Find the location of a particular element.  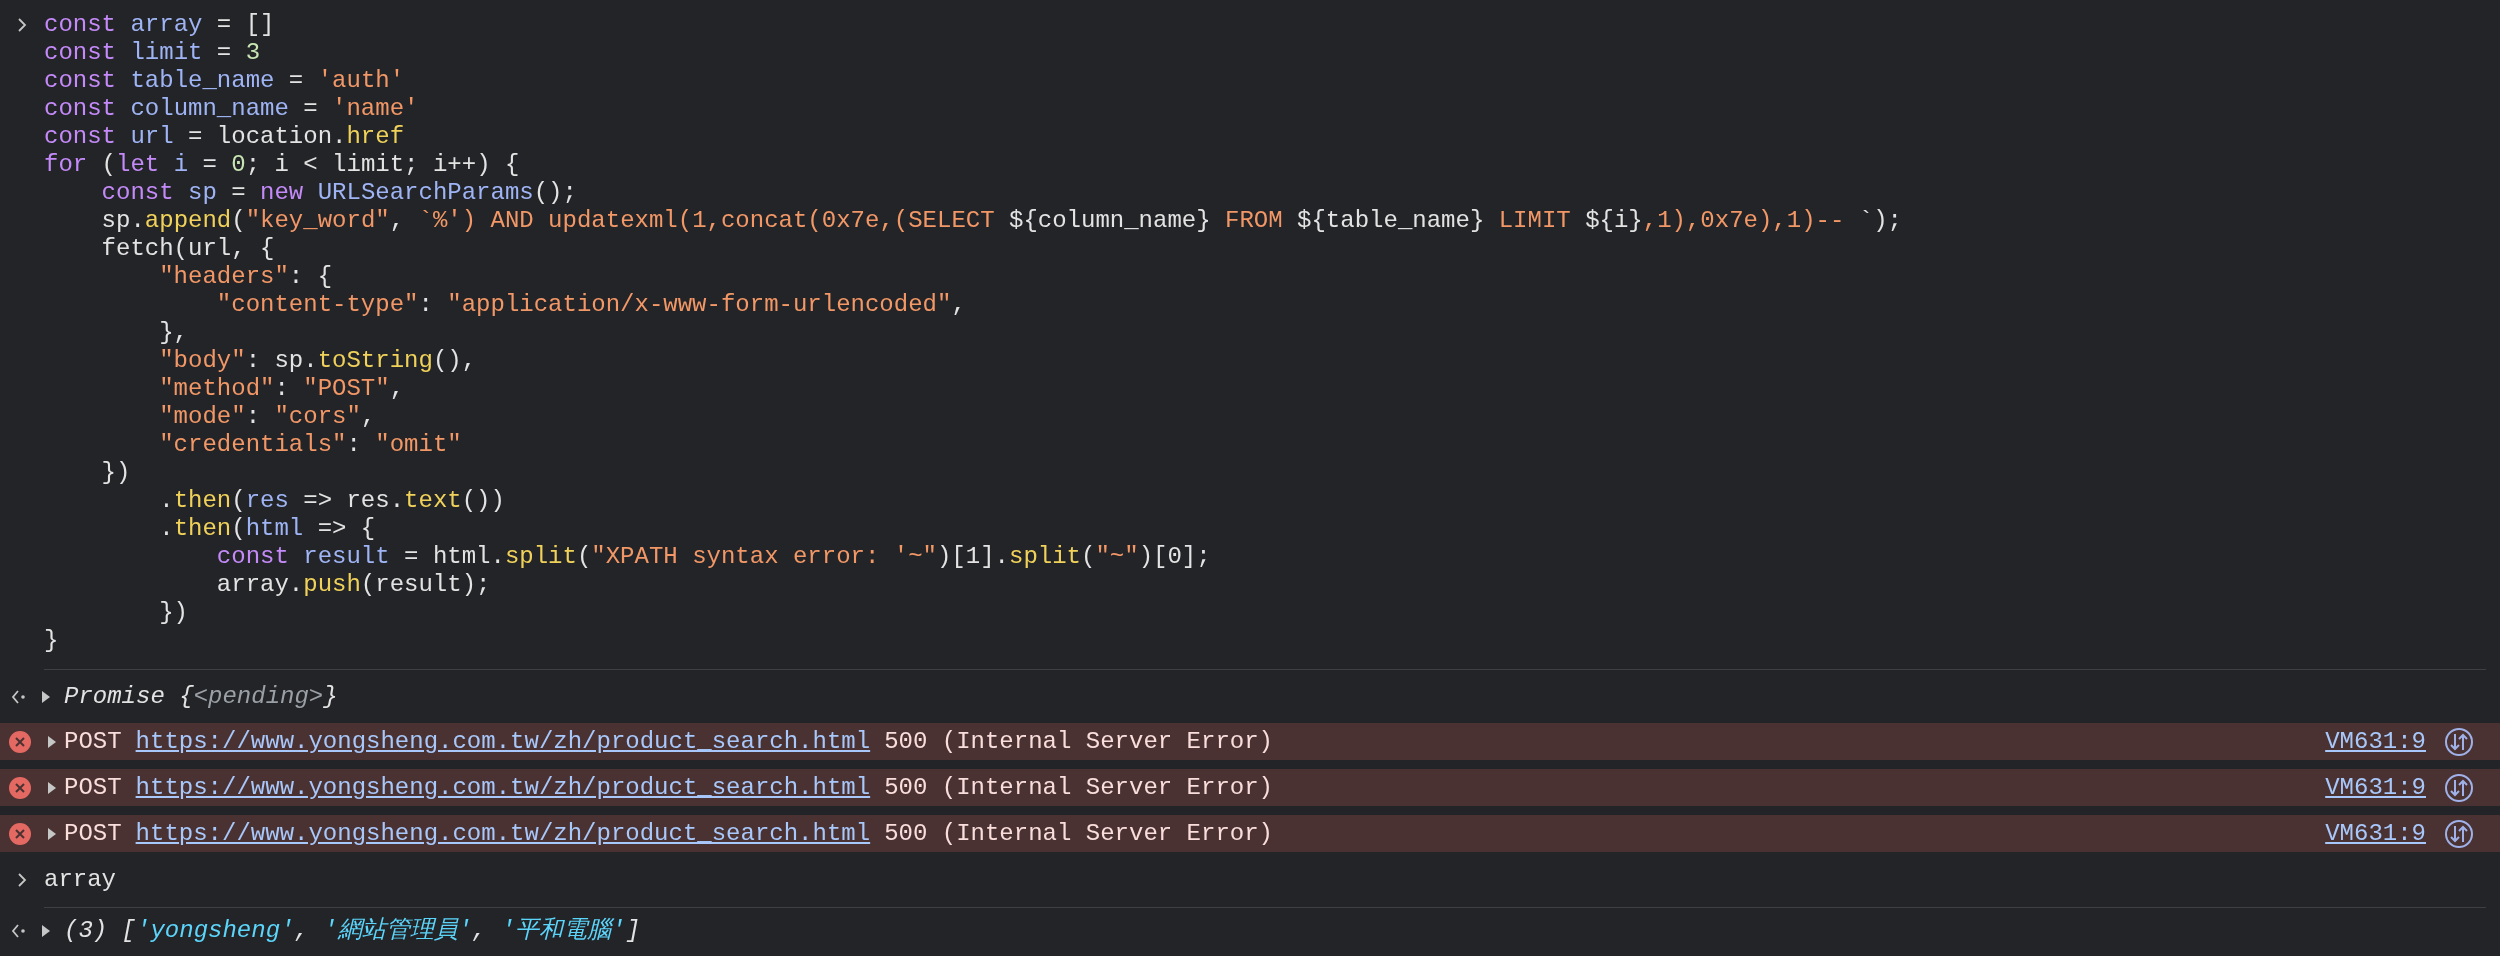

code-line: const limit = 3 is located at coordinates (153, 53).